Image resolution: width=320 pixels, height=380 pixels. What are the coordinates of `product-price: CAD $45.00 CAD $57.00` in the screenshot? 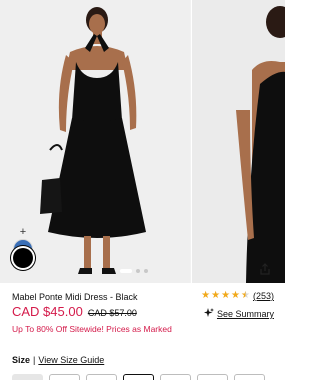 It's located at (74, 311).